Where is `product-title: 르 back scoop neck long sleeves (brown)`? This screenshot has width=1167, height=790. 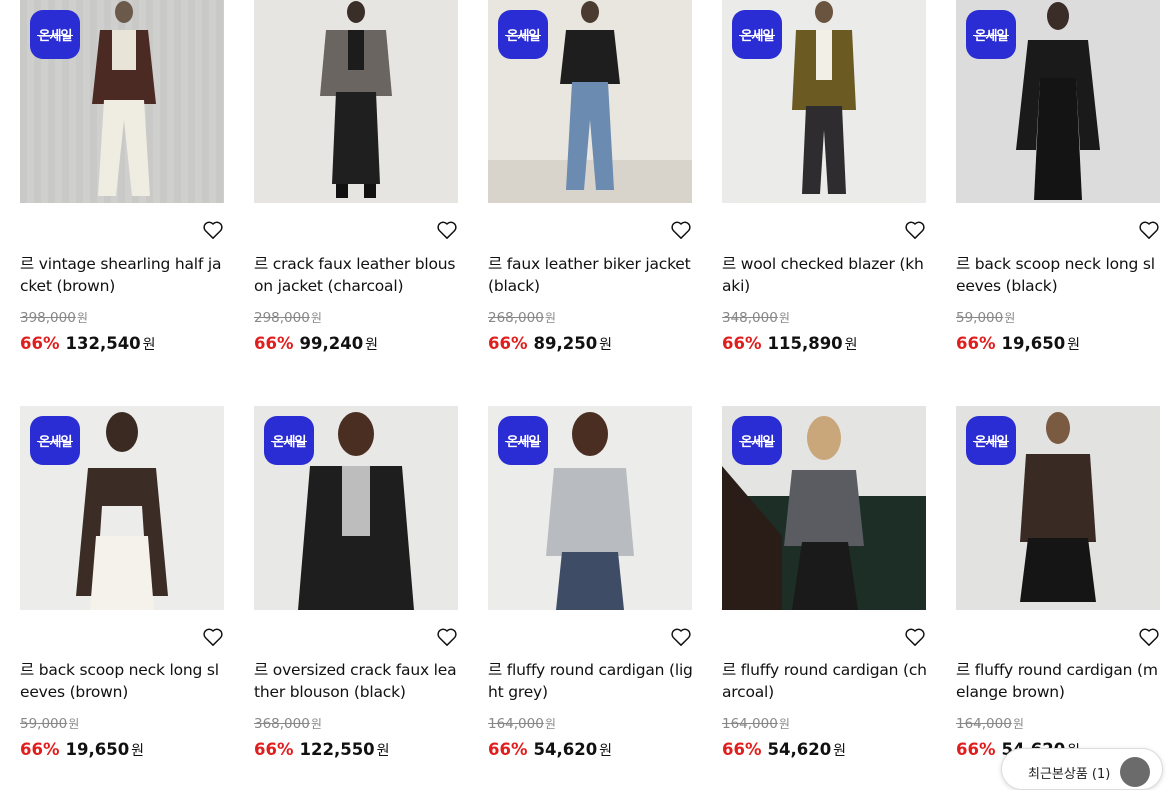
product-title: 르 back scoop neck long sleeves (brown) is located at coordinates (123, 681).